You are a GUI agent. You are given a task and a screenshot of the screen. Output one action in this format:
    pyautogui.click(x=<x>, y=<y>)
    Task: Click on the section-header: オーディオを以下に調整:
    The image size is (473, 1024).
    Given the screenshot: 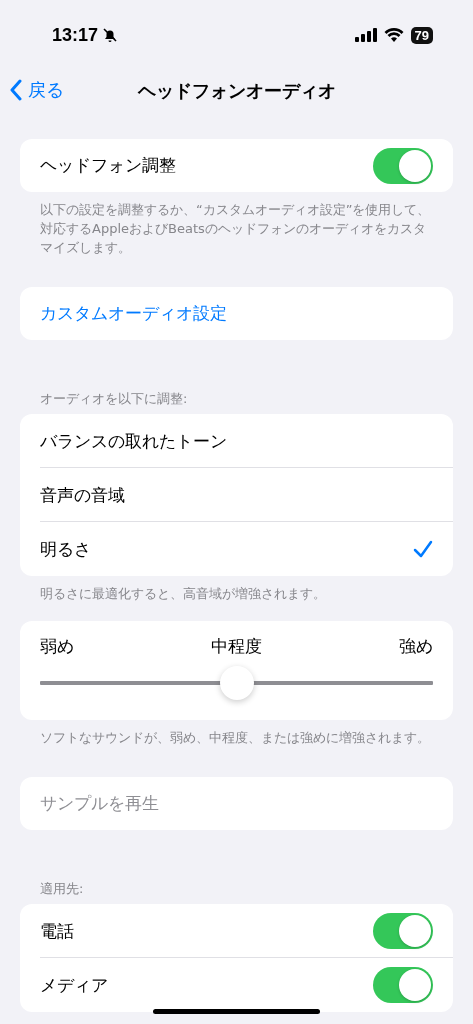 What is the action you would take?
    pyautogui.click(x=114, y=399)
    